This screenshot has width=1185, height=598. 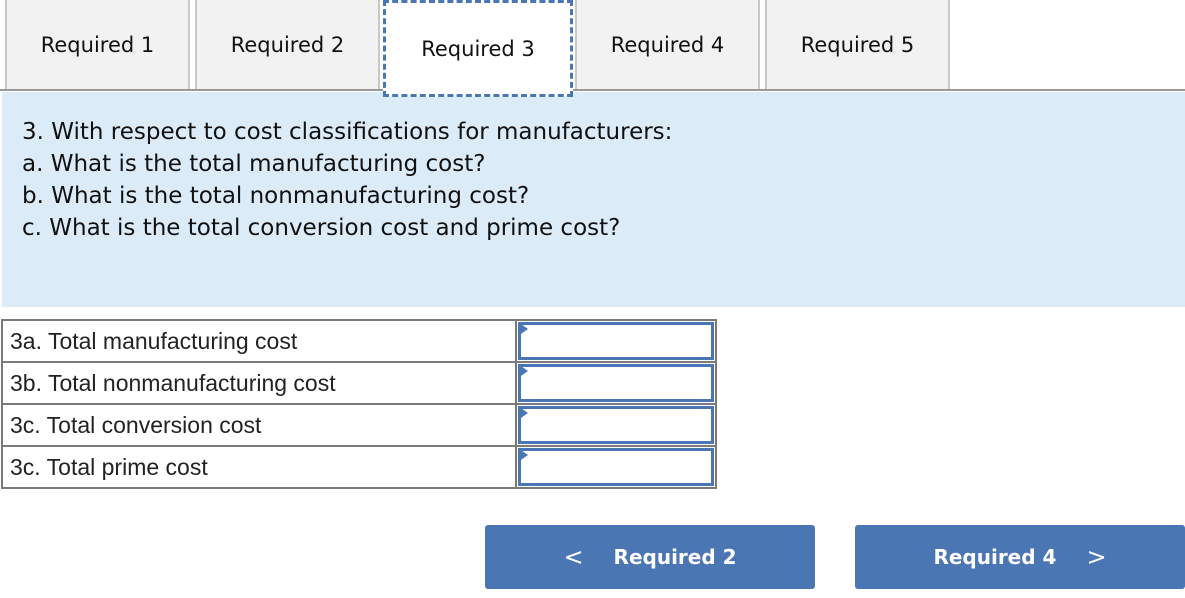 I want to click on table-row: 3c. Total prime cost, so click(x=359, y=467).